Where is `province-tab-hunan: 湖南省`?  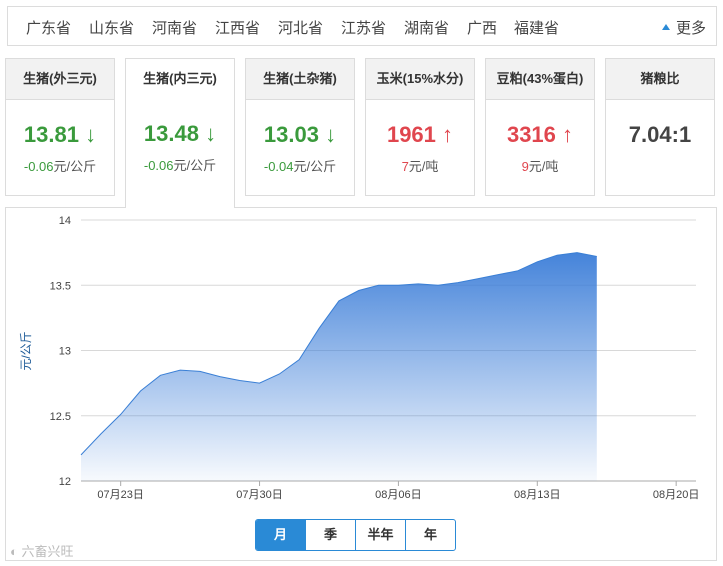
province-tab-hunan: 湖南省 is located at coordinates (426, 27).